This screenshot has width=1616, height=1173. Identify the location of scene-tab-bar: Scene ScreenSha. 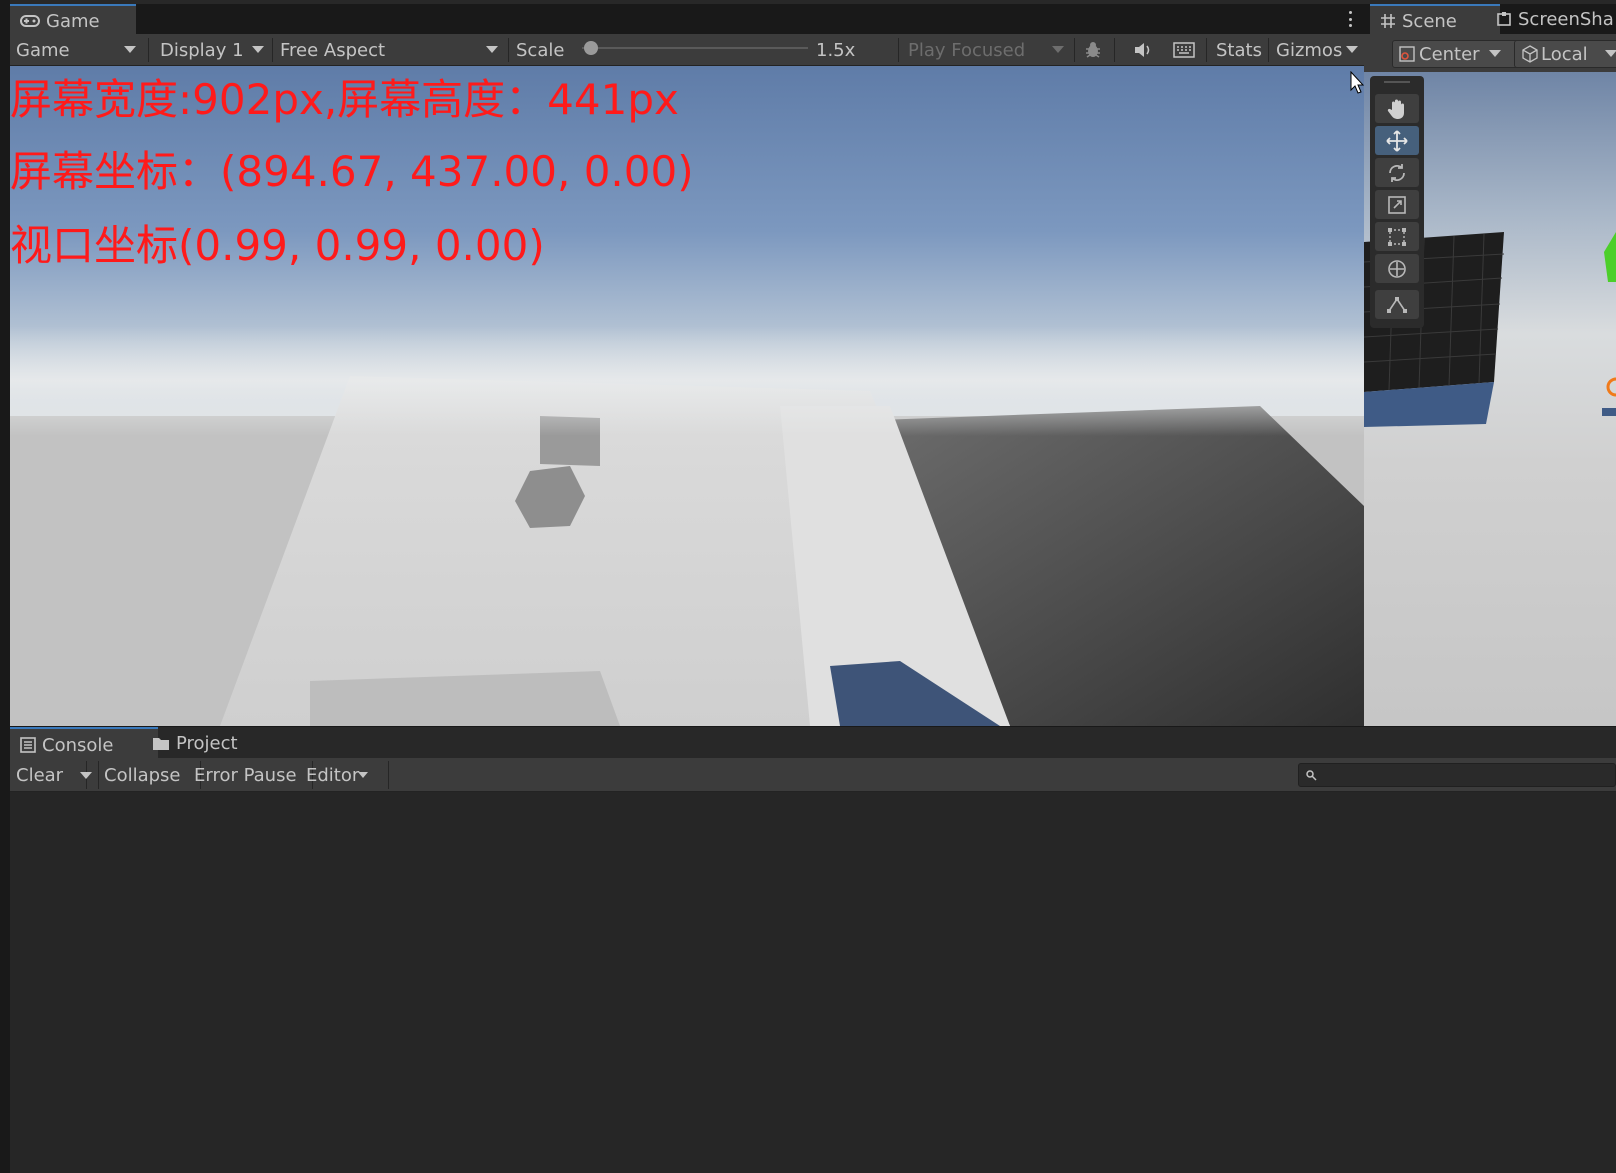
(1490, 20).